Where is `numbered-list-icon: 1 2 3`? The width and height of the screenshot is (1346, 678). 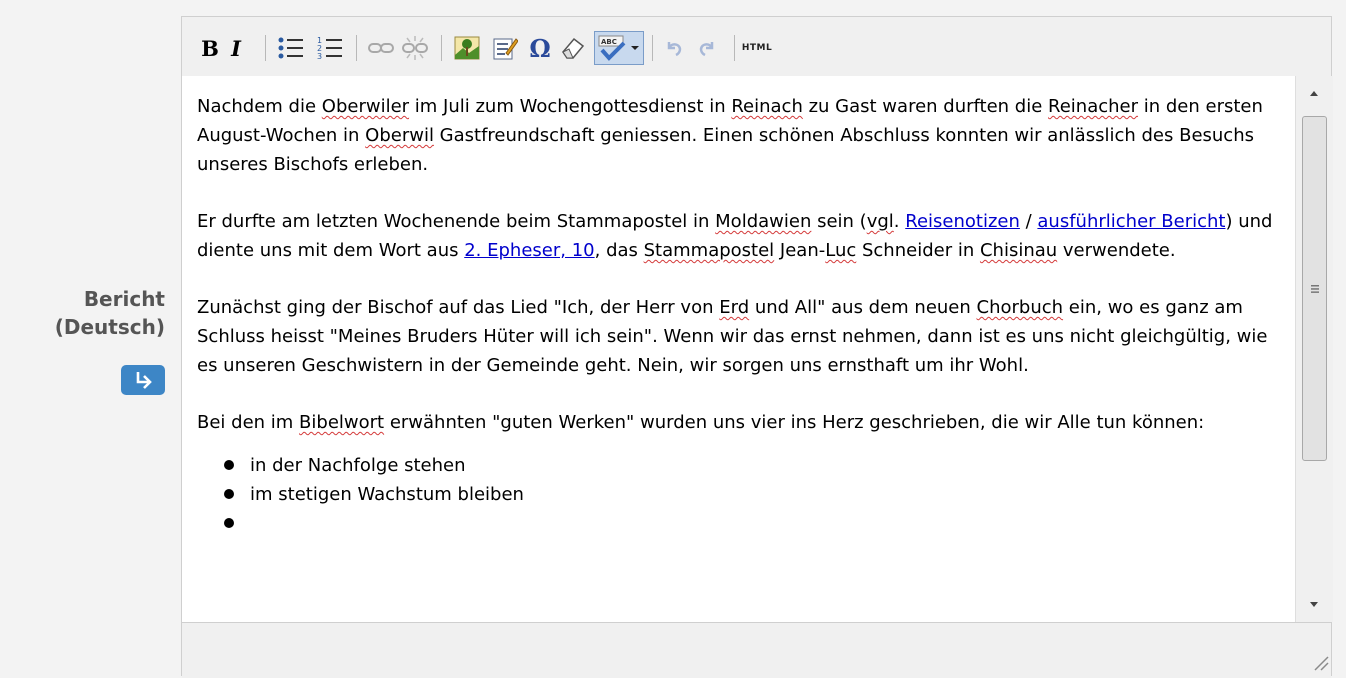
numbered-list-icon: 1 2 3 is located at coordinates (329, 48).